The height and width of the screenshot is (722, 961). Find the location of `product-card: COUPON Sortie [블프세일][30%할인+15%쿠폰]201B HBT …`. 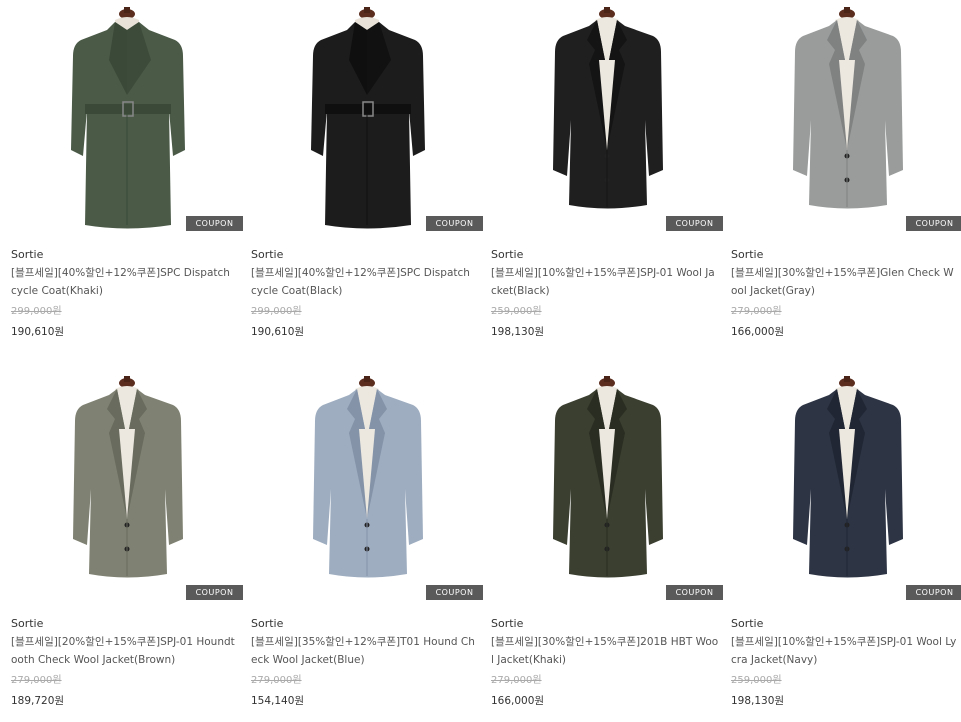

product-card: COUPON Sortie [블프세일][30%할인+15%쿠폰]201B HBT … is located at coordinates (607, 539).